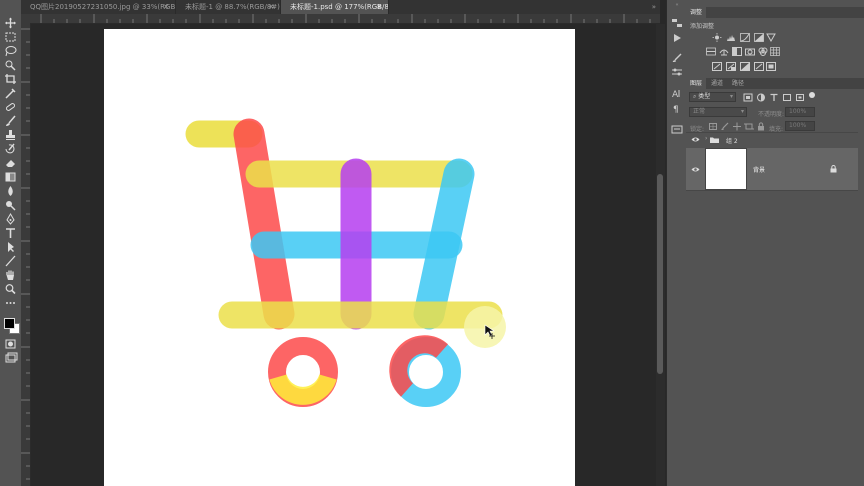 The height and width of the screenshot is (486, 864). I want to click on screen-mode-icon, so click(10, 358).